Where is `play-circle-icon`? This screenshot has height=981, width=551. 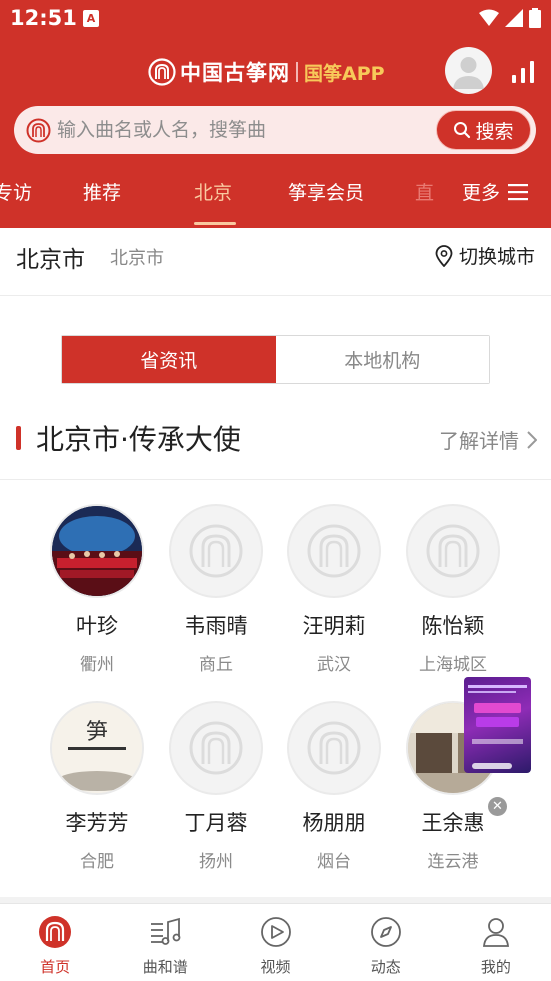 play-circle-icon is located at coordinates (276, 932).